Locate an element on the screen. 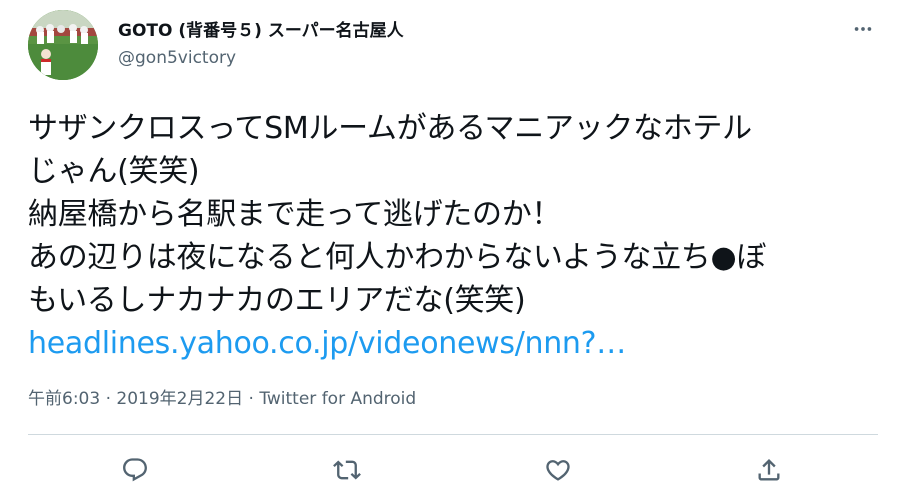 The height and width of the screenshot is (496, 904). reply-button is located at coordinates (135, 470).